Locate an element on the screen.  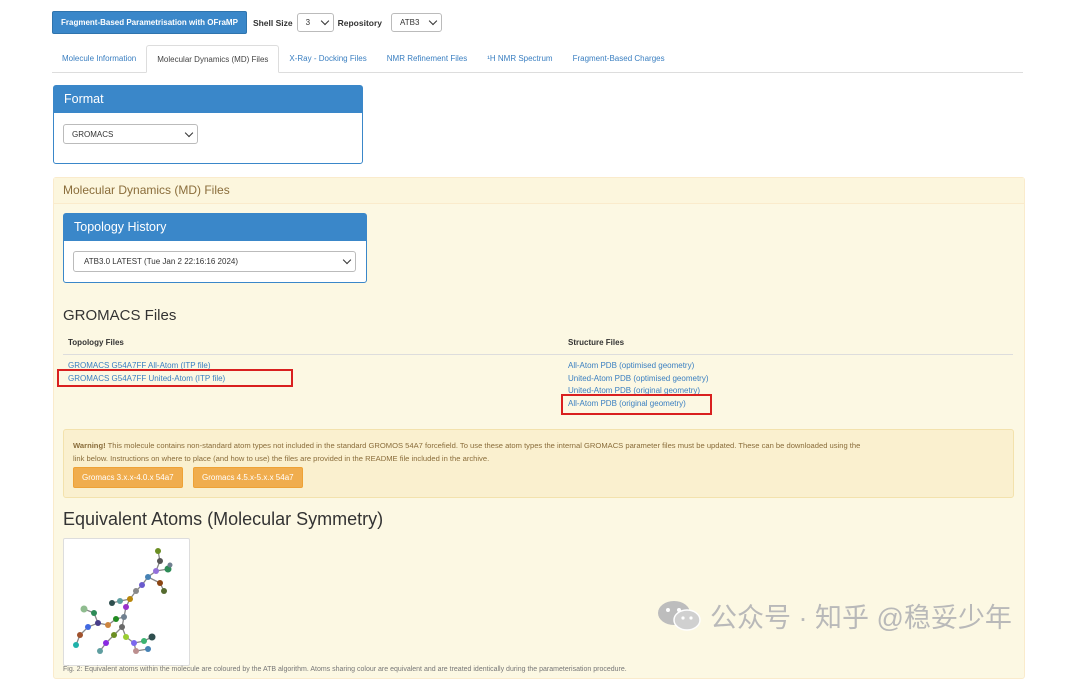
tab-xray-docking: X-Ray - Docking Files is located at coordinates (327, 58).